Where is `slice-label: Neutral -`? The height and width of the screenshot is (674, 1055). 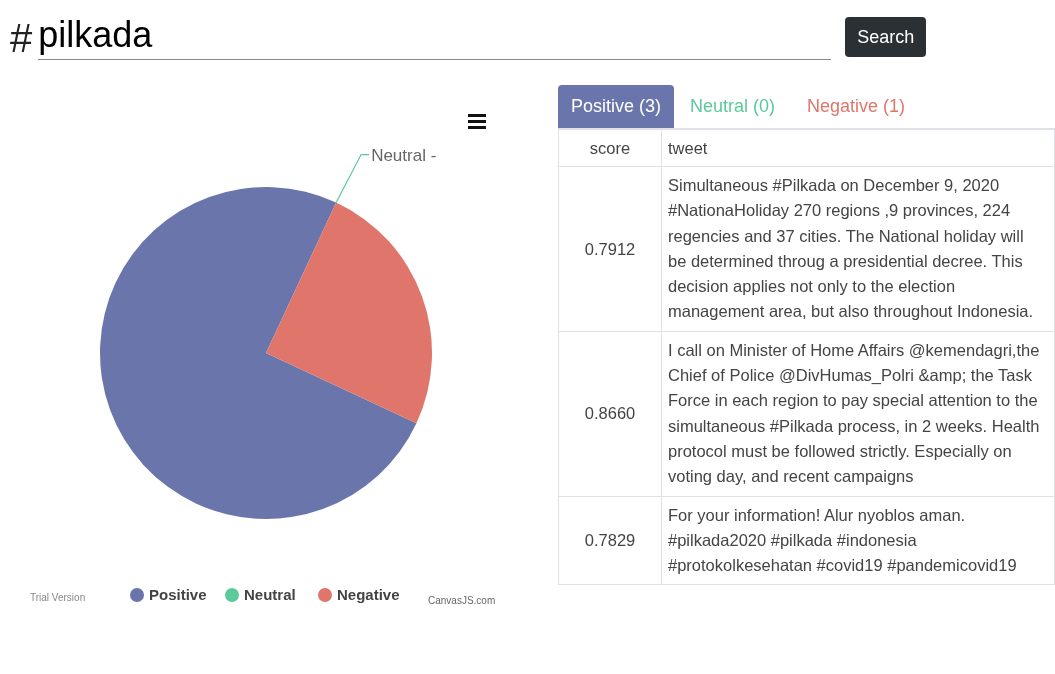 slice-label: Neutral - is located at coordinates (404, 155).